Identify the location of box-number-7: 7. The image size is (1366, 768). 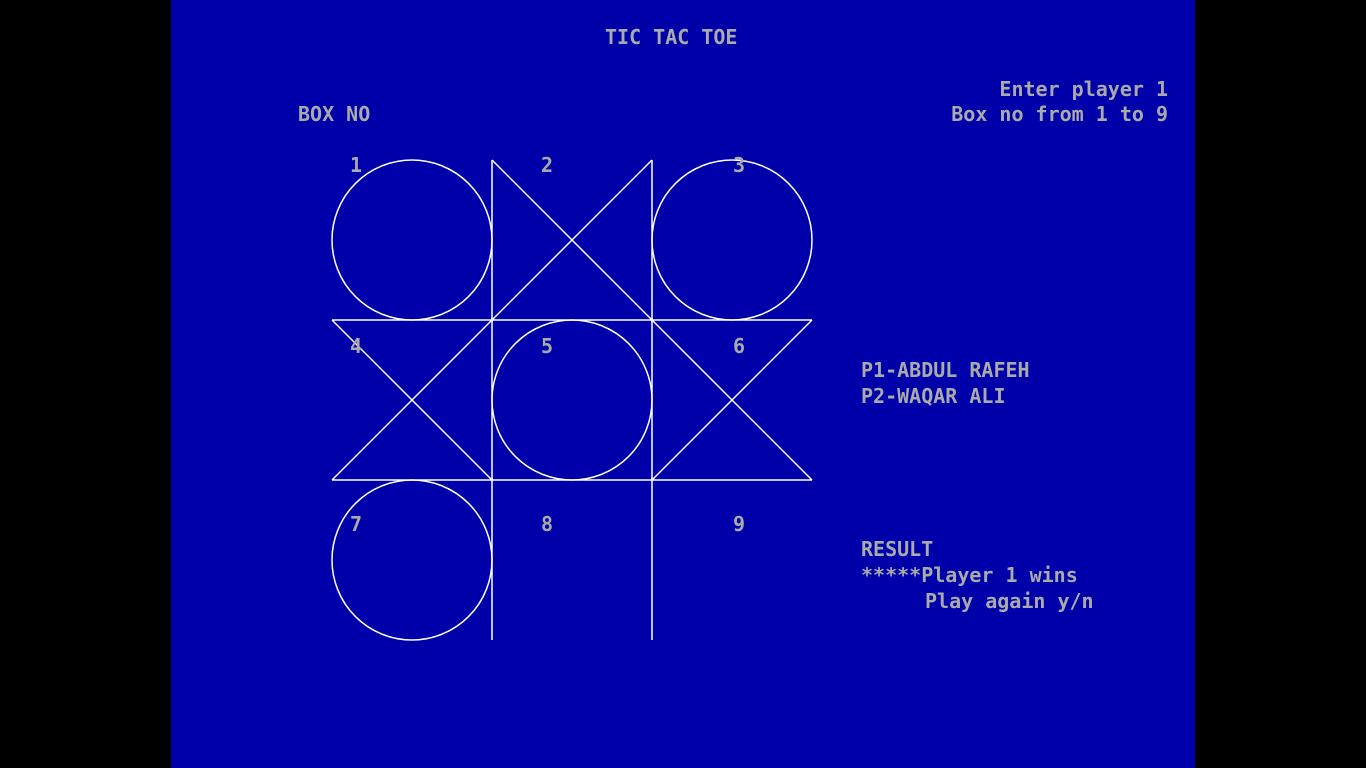
(356, 524).